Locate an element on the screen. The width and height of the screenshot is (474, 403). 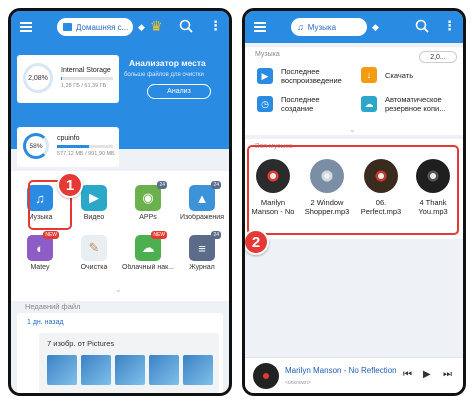
image-icon: ▲ 24 is located at coordinates (205, 196).